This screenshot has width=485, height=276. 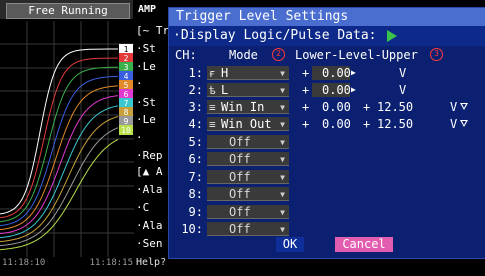 I want to click on mode-value: H, so click(x=225, y=73).